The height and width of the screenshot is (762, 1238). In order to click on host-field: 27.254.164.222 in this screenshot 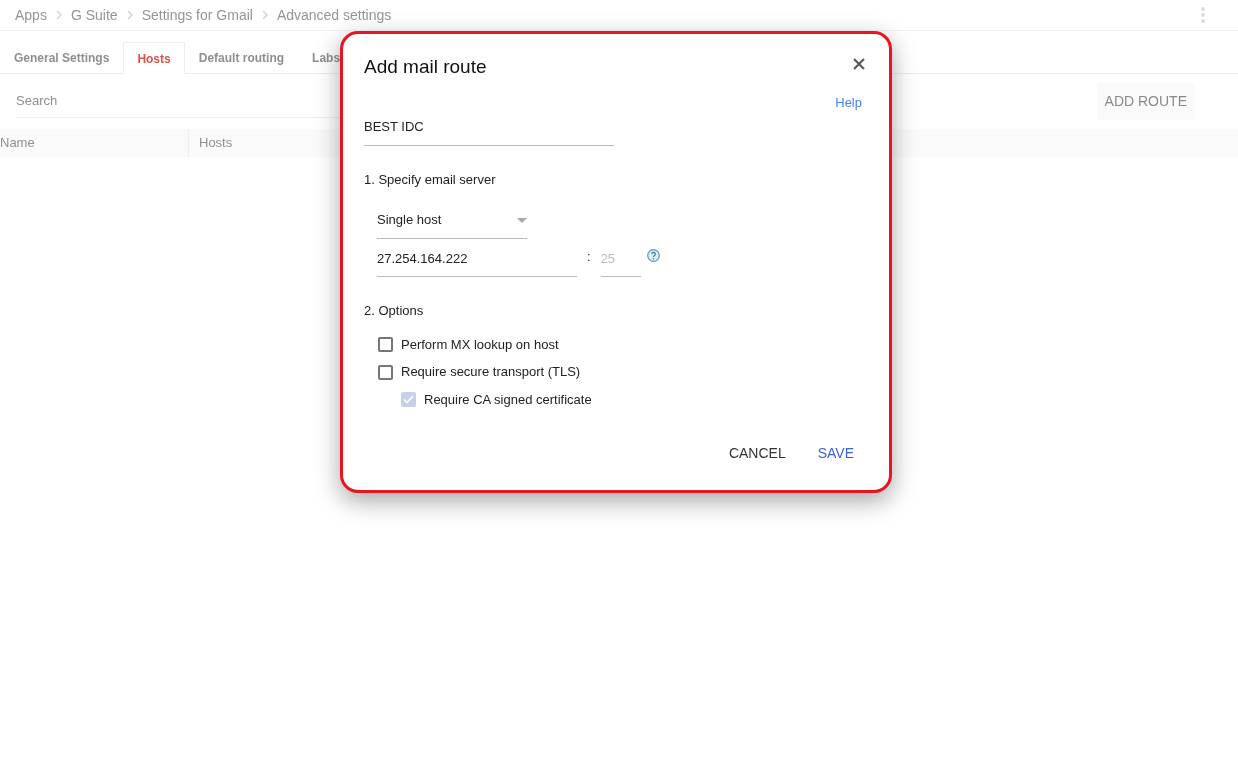, I will do `click(477, 260)`.